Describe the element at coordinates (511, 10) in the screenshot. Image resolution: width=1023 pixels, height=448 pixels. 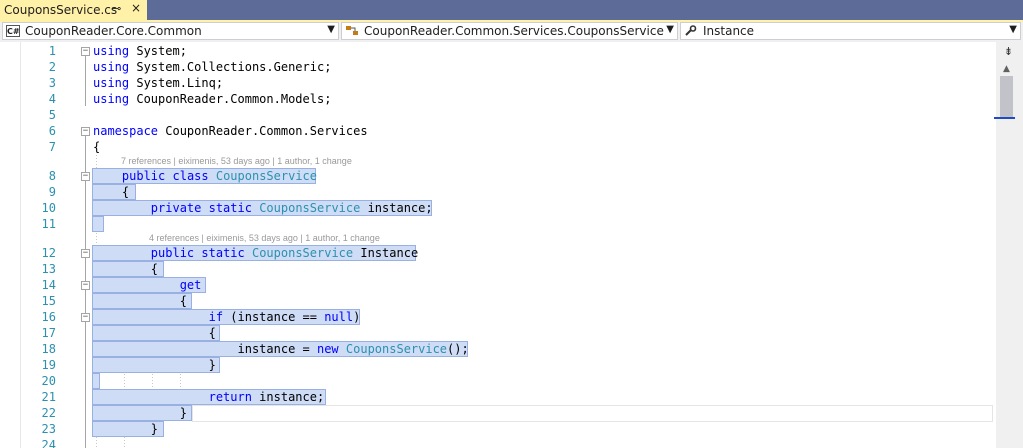
I see `document-tab-bar: CouponsService.cs ⊸ ×` at that location.